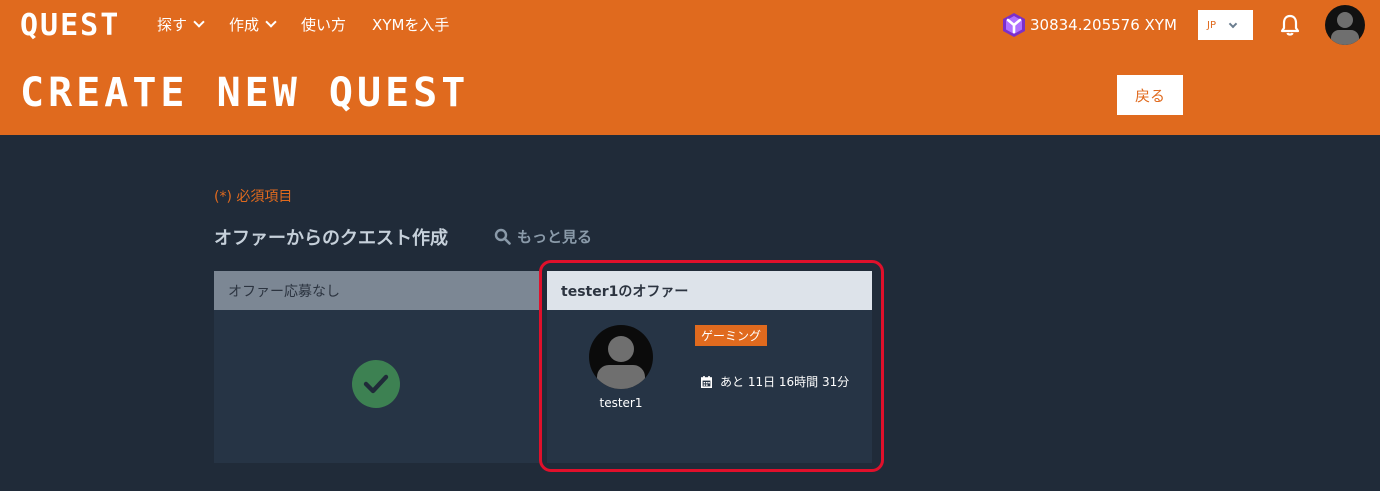  Describe the element at coordinates (376, 384) in the screenshot. I see `check-circle-icon` at that location.